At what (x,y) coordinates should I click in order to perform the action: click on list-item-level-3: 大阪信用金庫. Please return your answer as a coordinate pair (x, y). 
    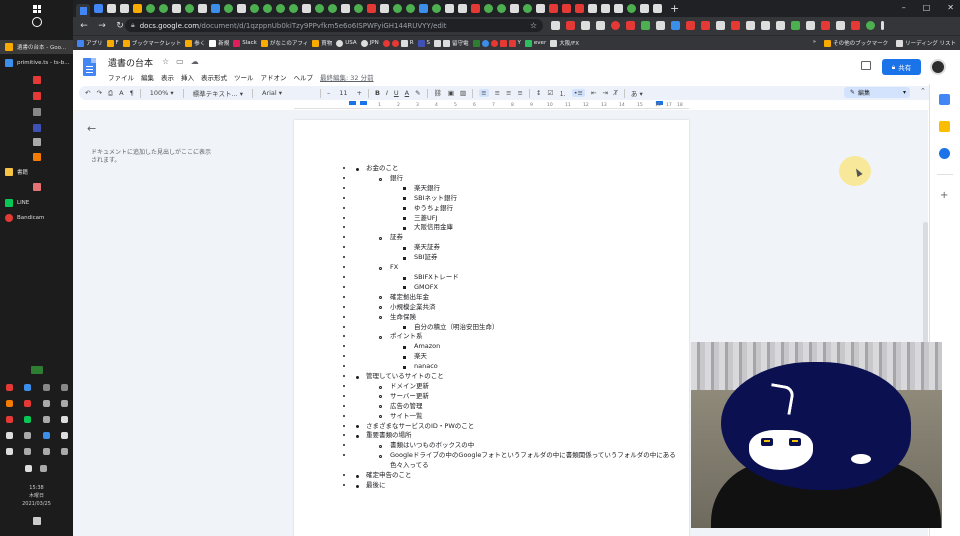
    Looking at the image, I should click on (519, 228).